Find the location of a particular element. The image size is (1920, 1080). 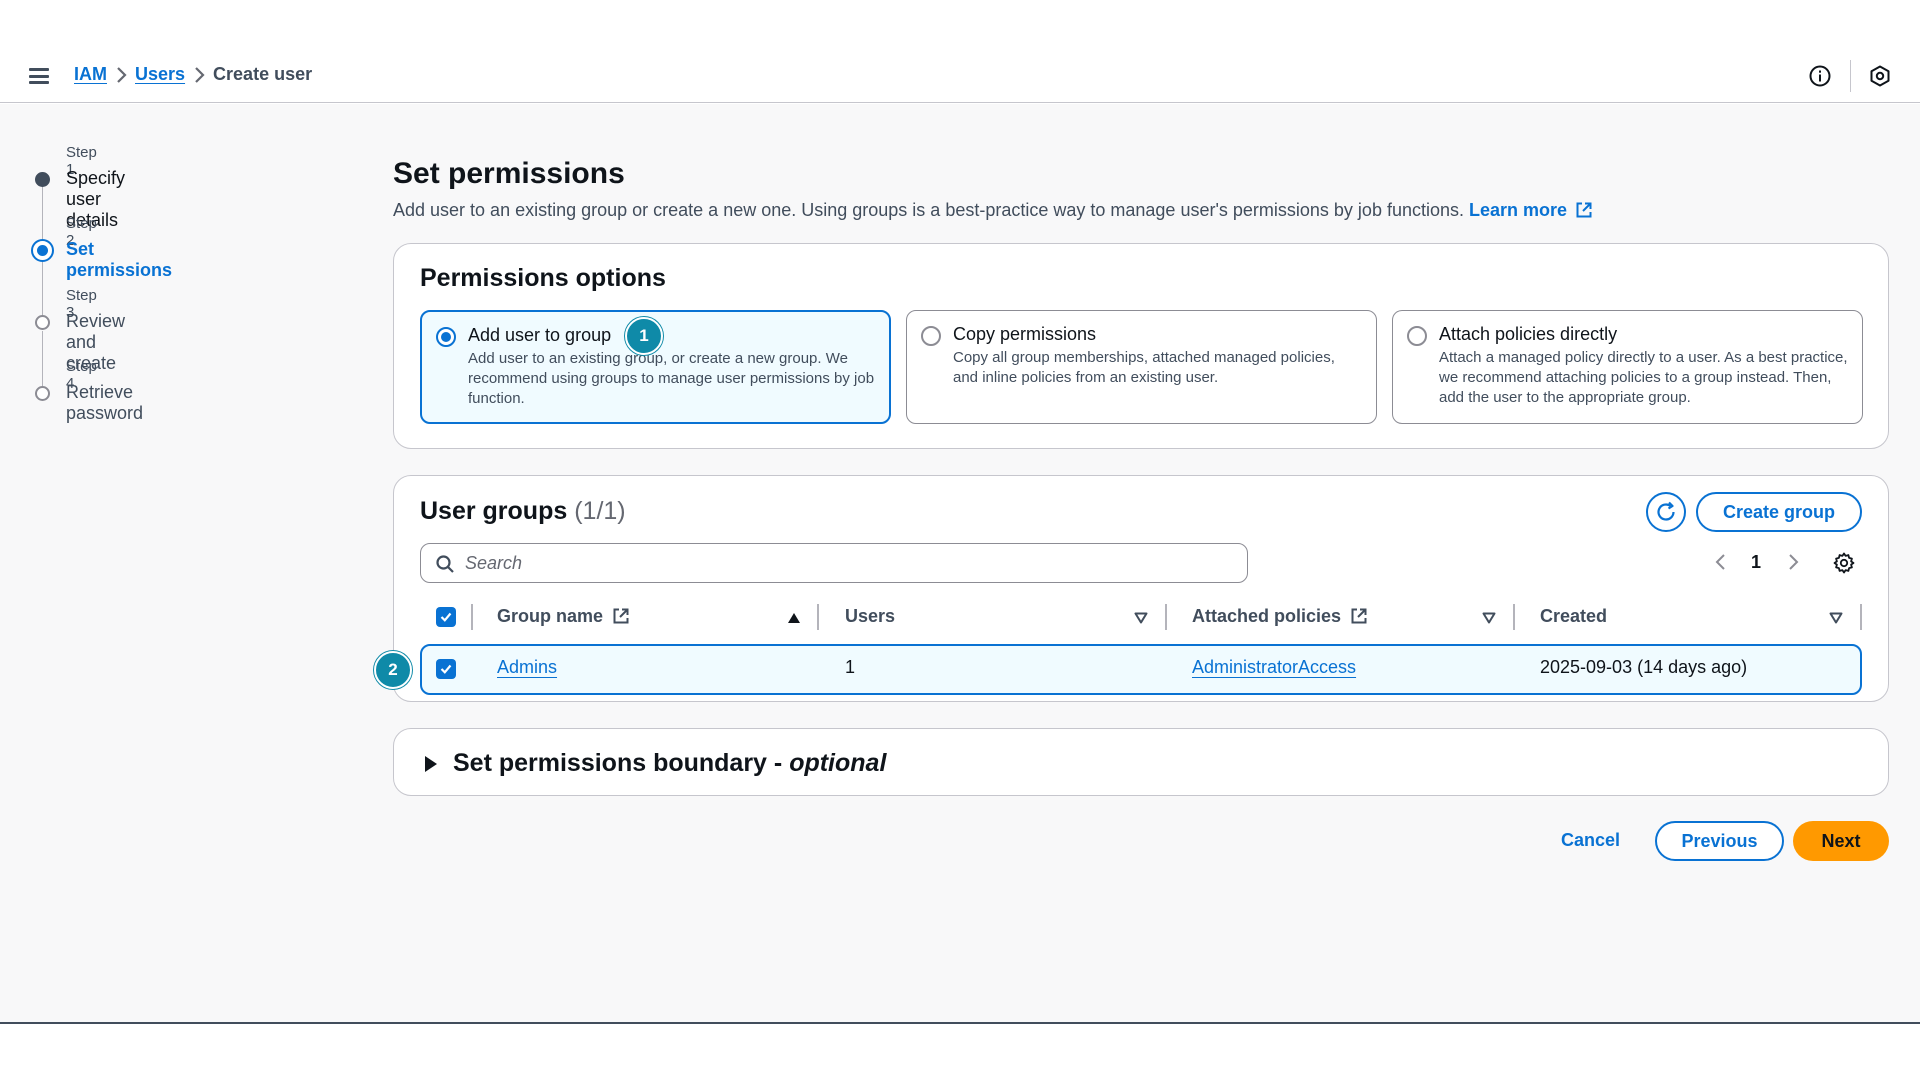

option-title: Copy permissions is located at coordinates (1025, 334).